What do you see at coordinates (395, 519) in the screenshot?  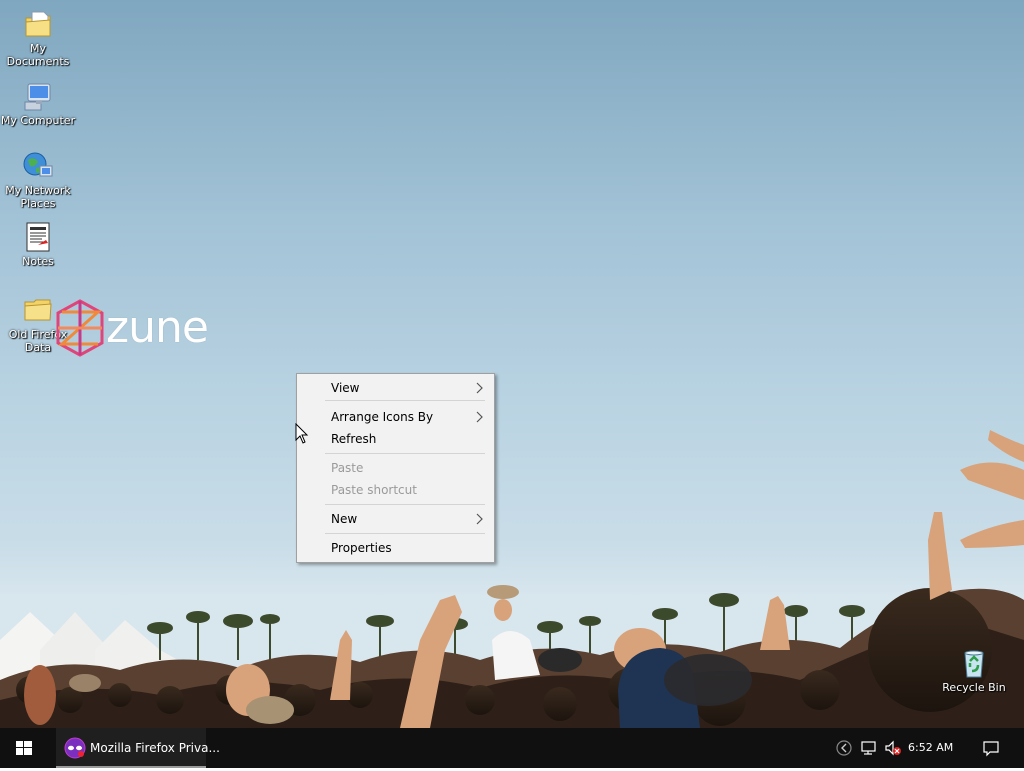 I see `menu-item-new: New` at bounding box center [395, 519].